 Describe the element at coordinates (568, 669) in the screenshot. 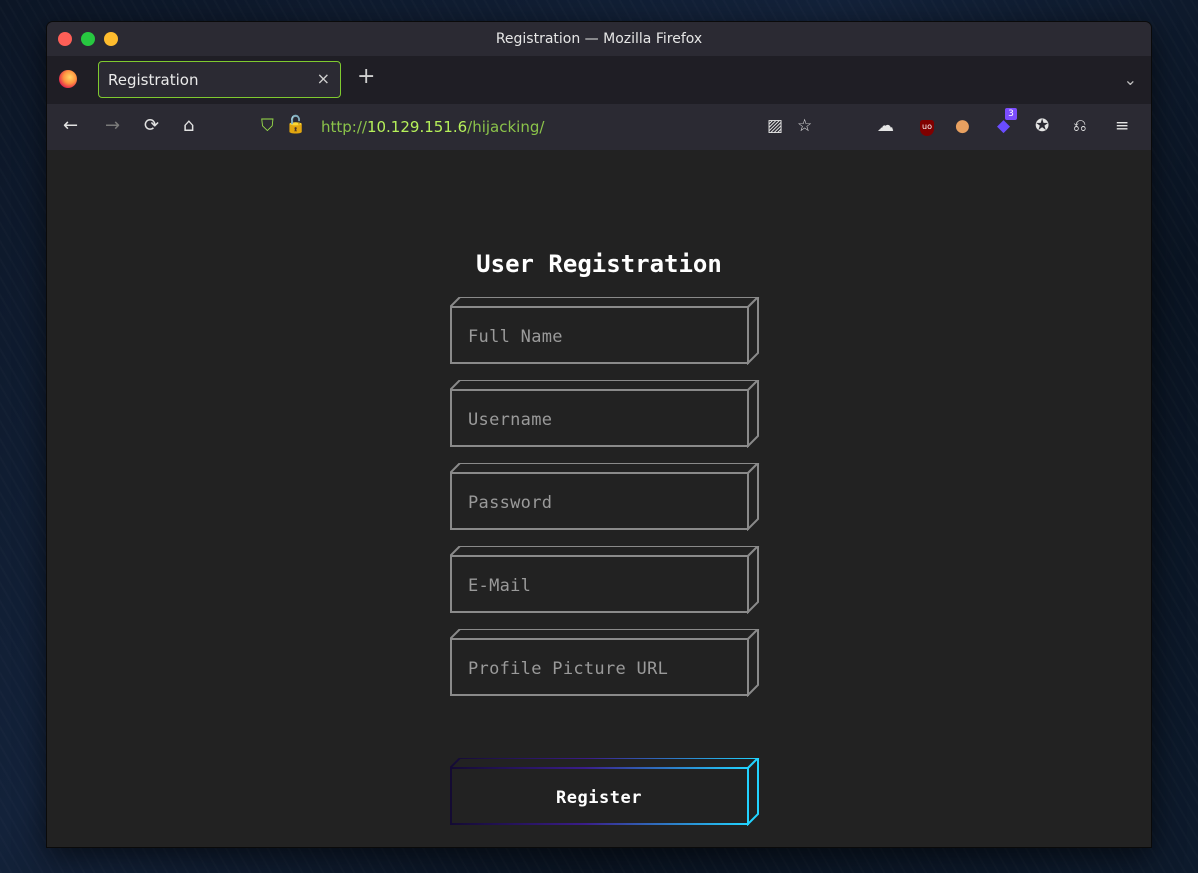

I see `profile-picture-url-placeholder: Profile Picture URL` at that location.